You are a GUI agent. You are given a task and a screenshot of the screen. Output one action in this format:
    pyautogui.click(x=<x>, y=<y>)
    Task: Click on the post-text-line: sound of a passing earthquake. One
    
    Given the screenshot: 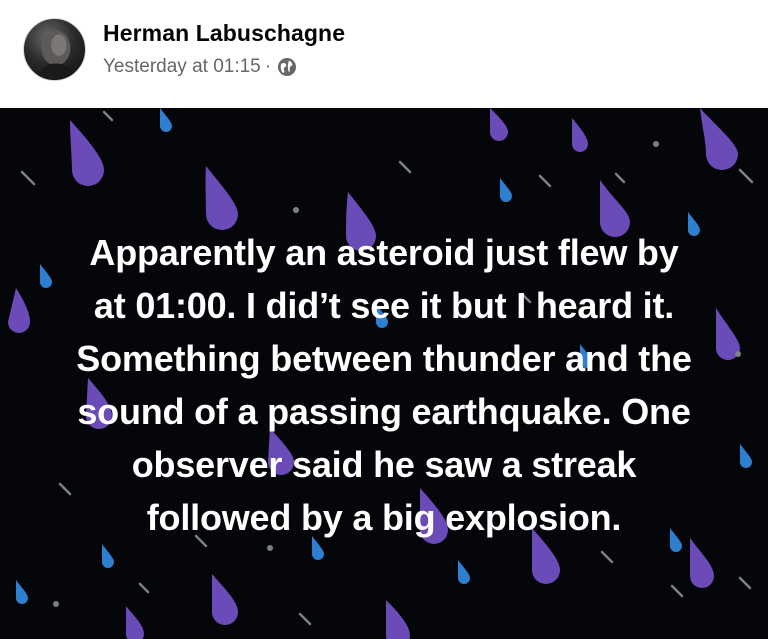 What is the action you would take?
    pyautogui.click(x=384, y=411)
    